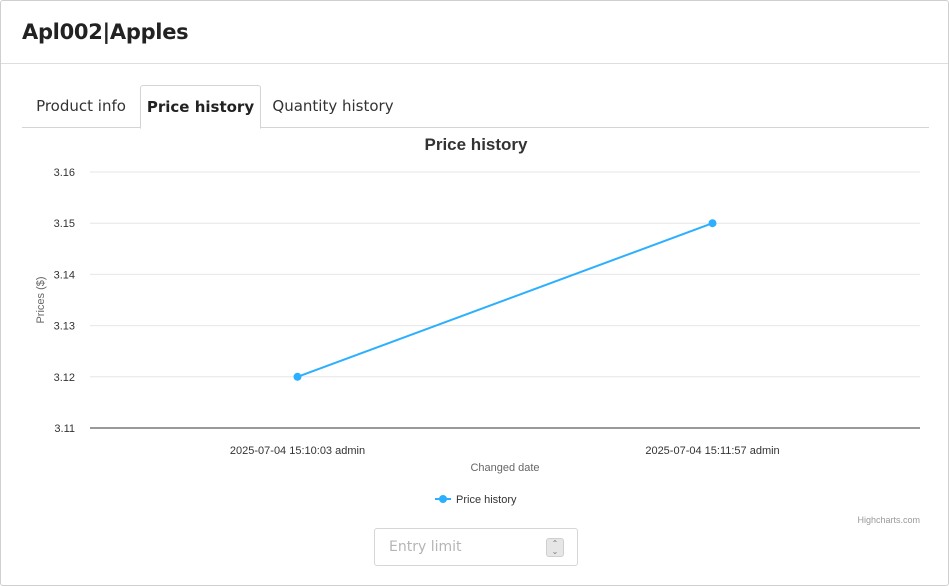  What do you see at coordinates (64, 173) in the screenshot?
I see `y-tick-label: 3.16` at bounding box center [64, 173].